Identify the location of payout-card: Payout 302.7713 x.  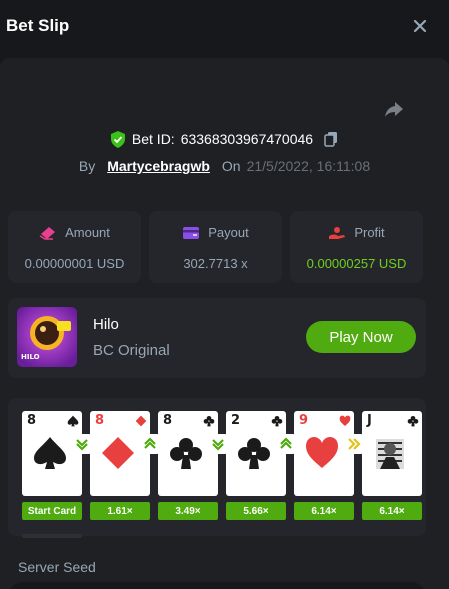
(215, 247).